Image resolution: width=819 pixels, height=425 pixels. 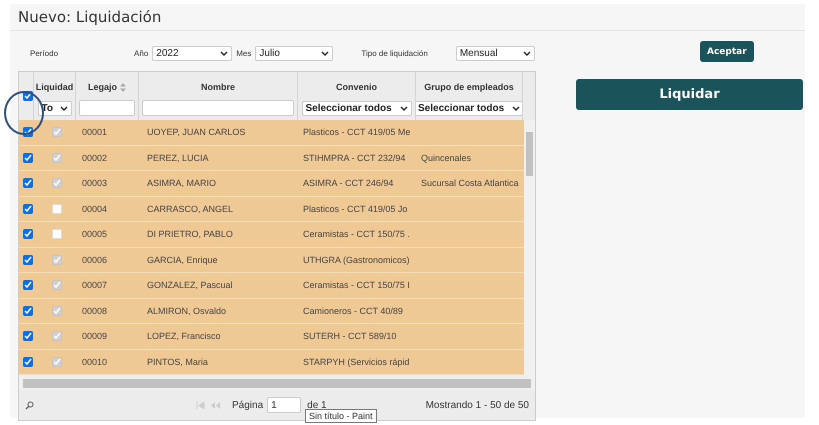 I want to click on table-cell-text: 00009, so click(x=94, y=336).